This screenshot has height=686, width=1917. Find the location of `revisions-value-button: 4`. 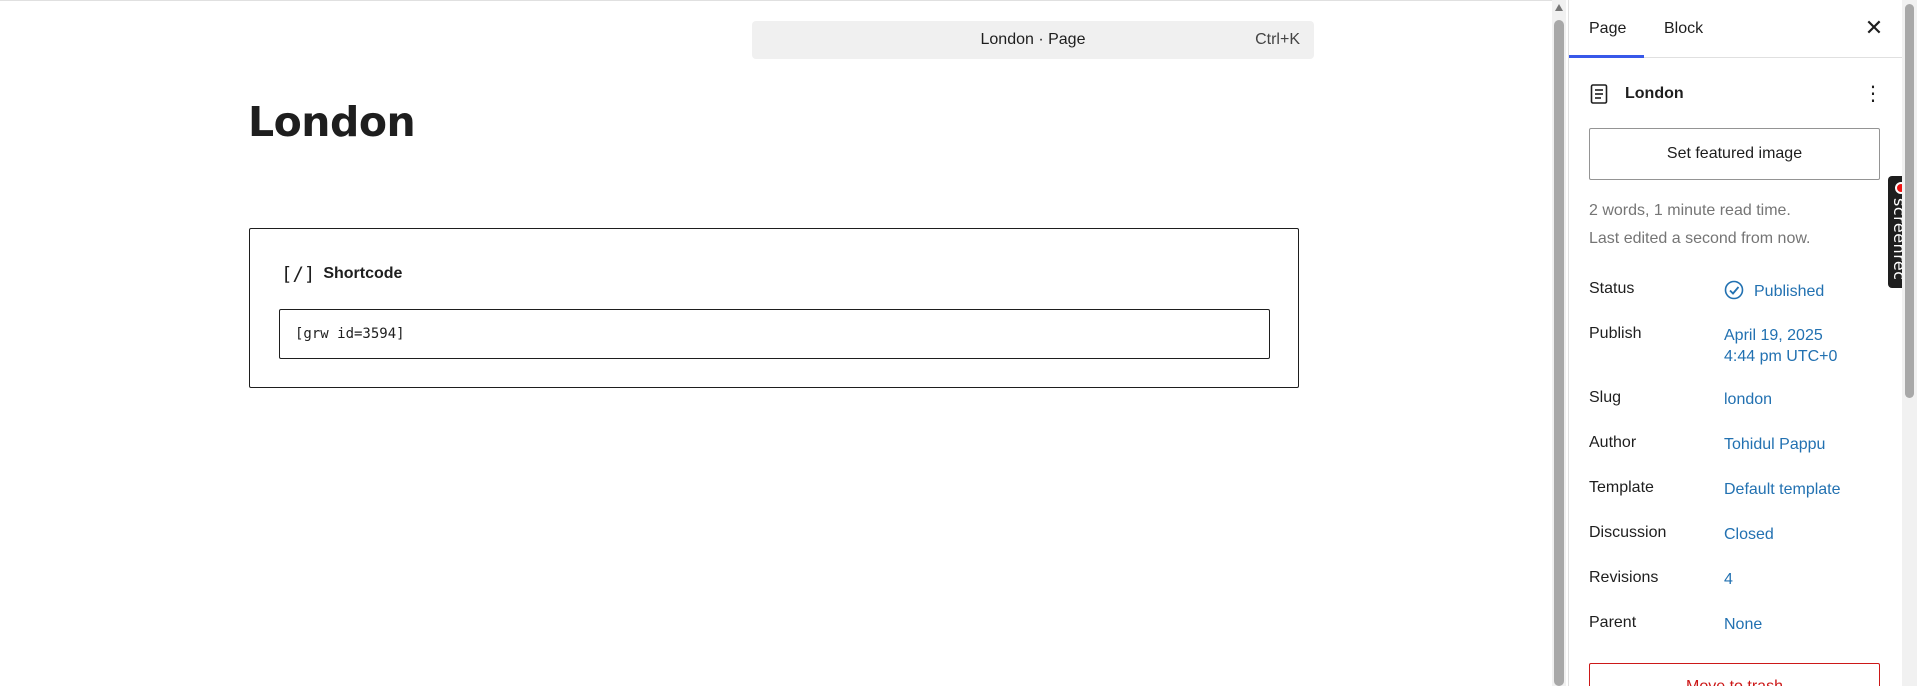

revisions-value-button: 4 is located at coordinates (1728, 579).